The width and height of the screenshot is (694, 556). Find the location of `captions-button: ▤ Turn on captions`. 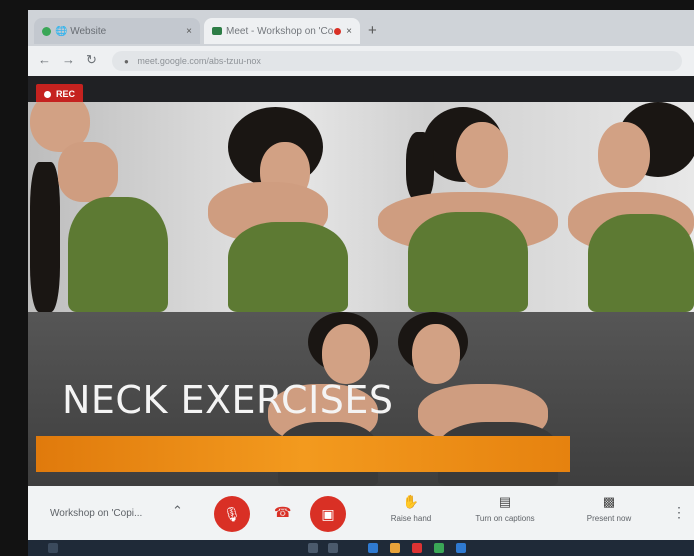

captions-button: ▤ Turn on captions is located at coordinates (505, 508).